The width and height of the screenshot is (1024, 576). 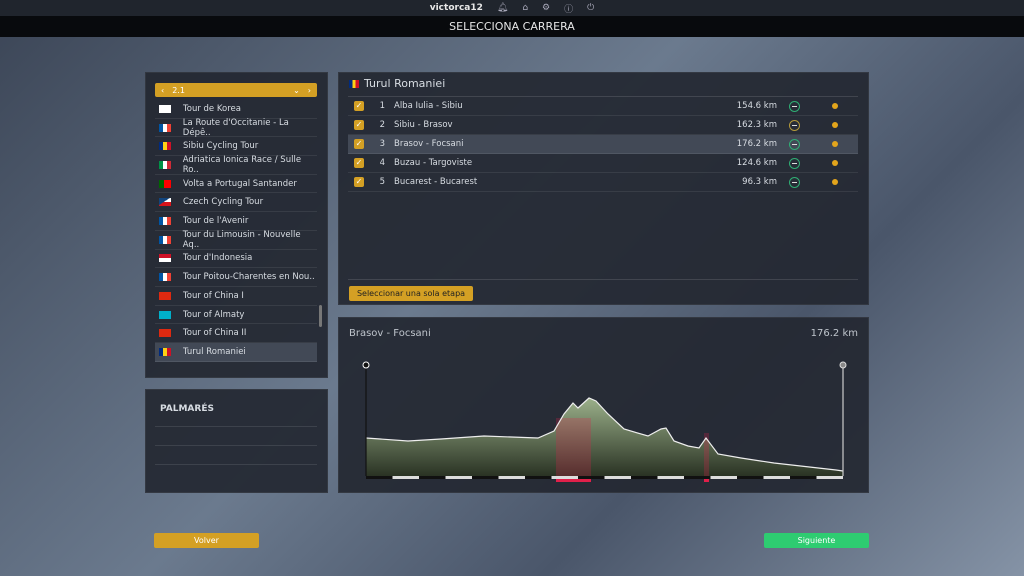 What do you see at coordinates (241, 239) in the screenshot?
I see `race-item-label: Tour du Limousin - Nouvelle Aq..` at bounding box center [241, 239].